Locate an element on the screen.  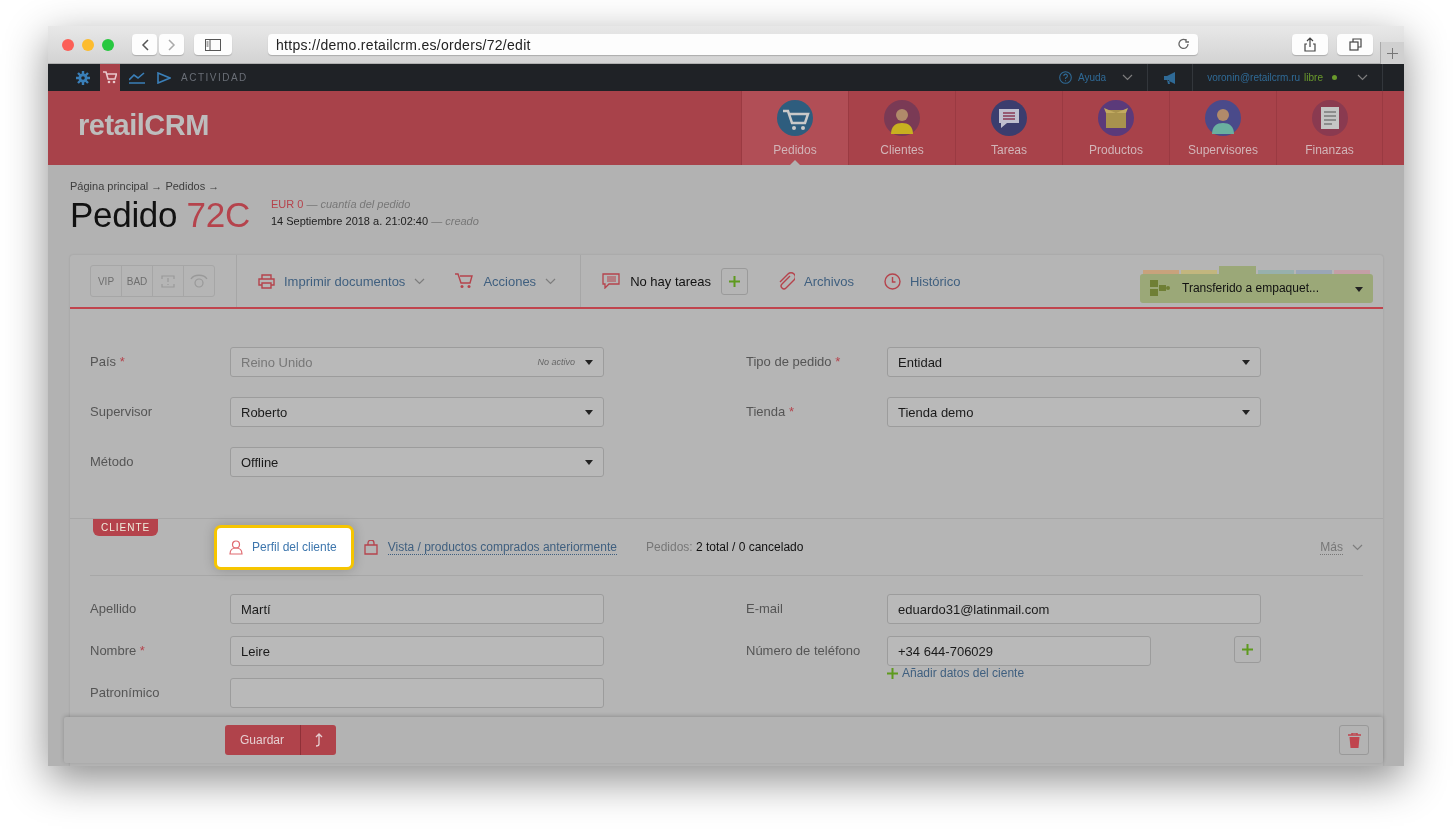
field-label: Supervisor is located at coordinates (122, 411).